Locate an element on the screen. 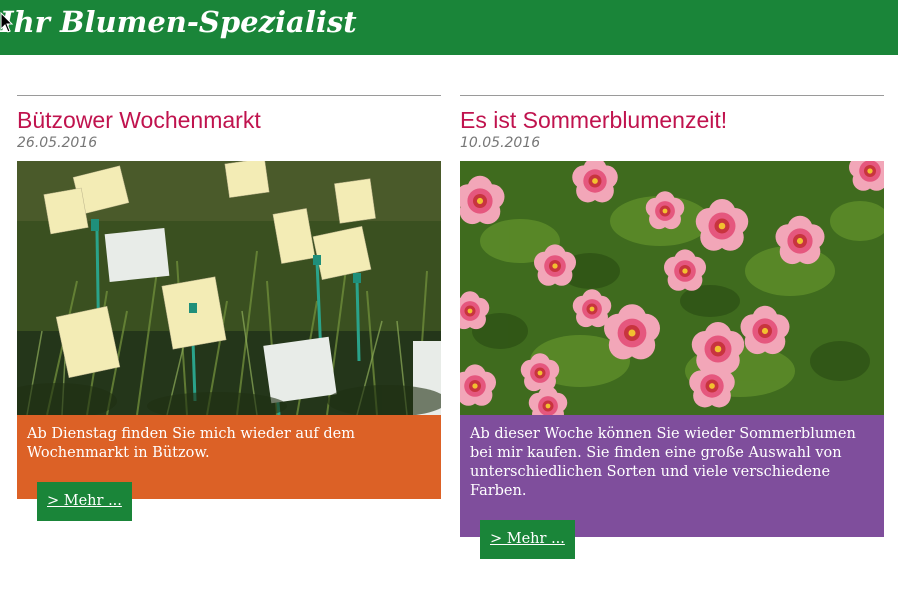  site-title: Ihr Blumen-Spezialist is located at coordinates (178, 22).